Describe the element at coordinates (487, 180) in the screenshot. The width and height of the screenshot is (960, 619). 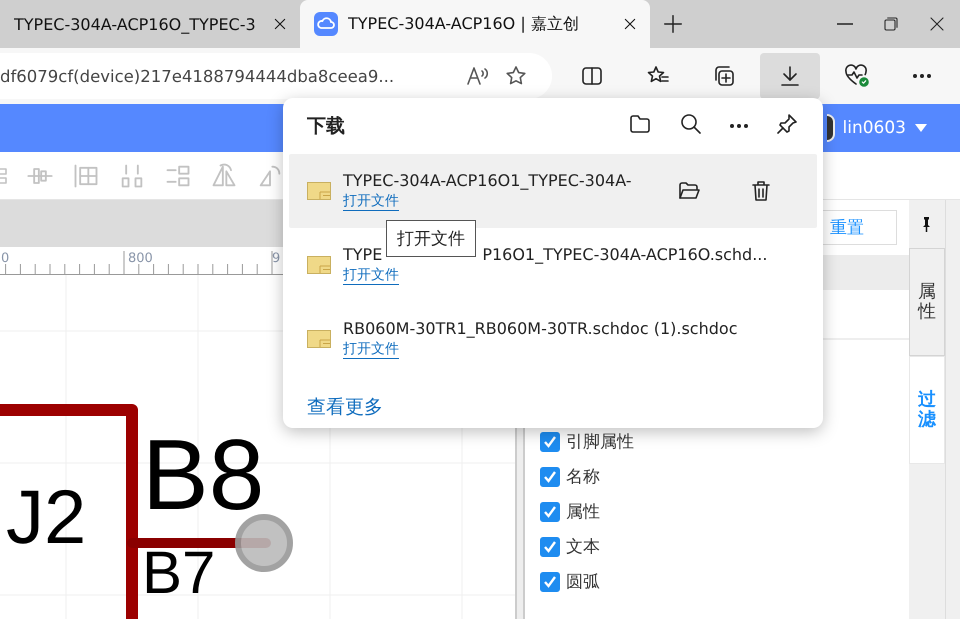
I see `file-name: TYPEC-304A-ACP16O1_TYPEC-304A-` at that location.